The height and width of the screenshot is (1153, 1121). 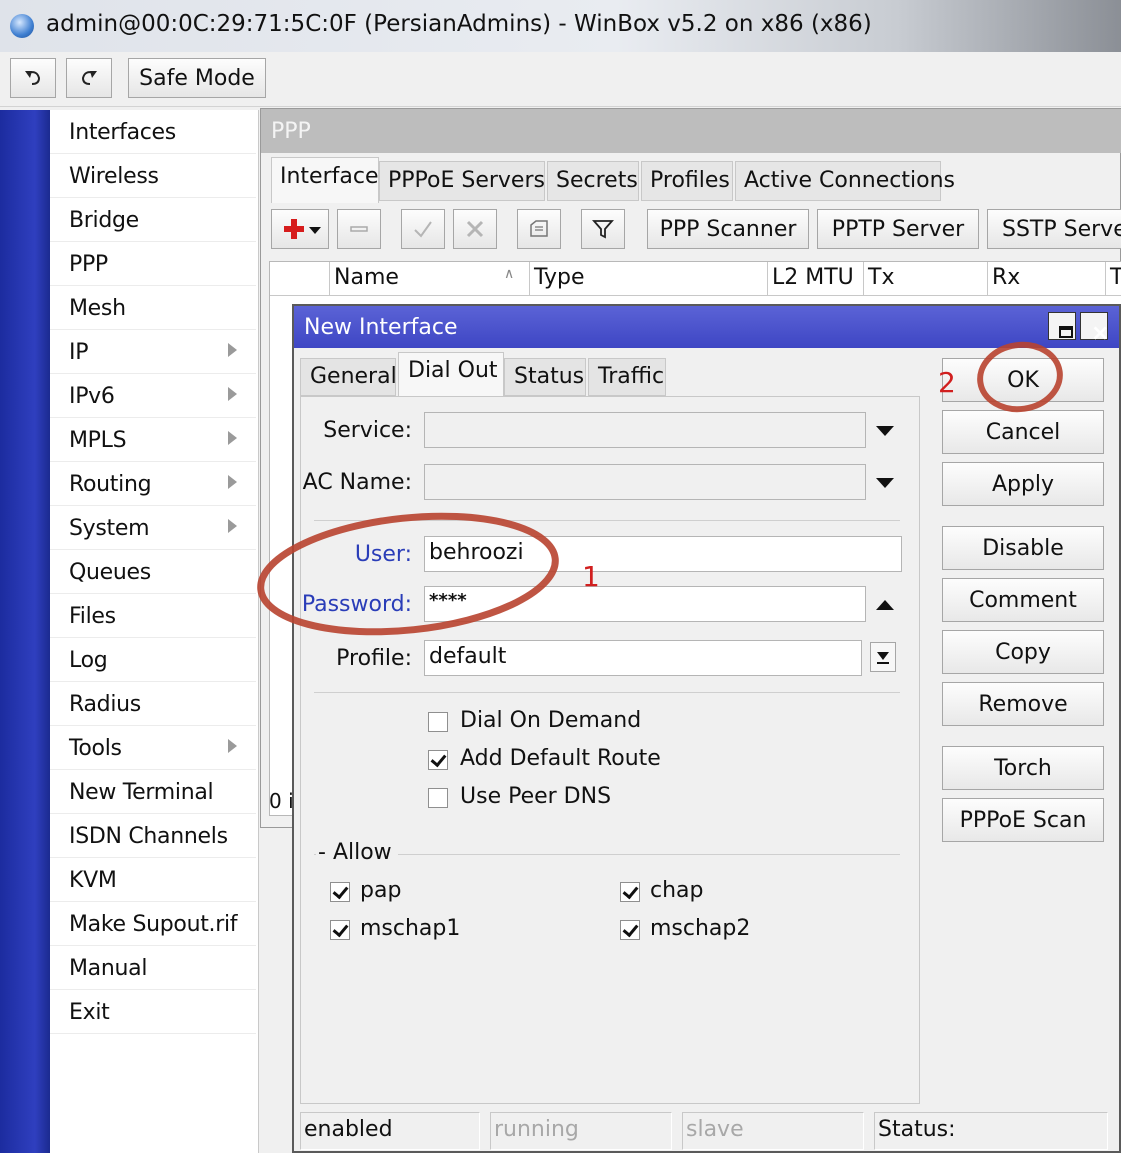 I want to click on sidebar-item-ipv6: IPv6, so click(x=153, y=396).